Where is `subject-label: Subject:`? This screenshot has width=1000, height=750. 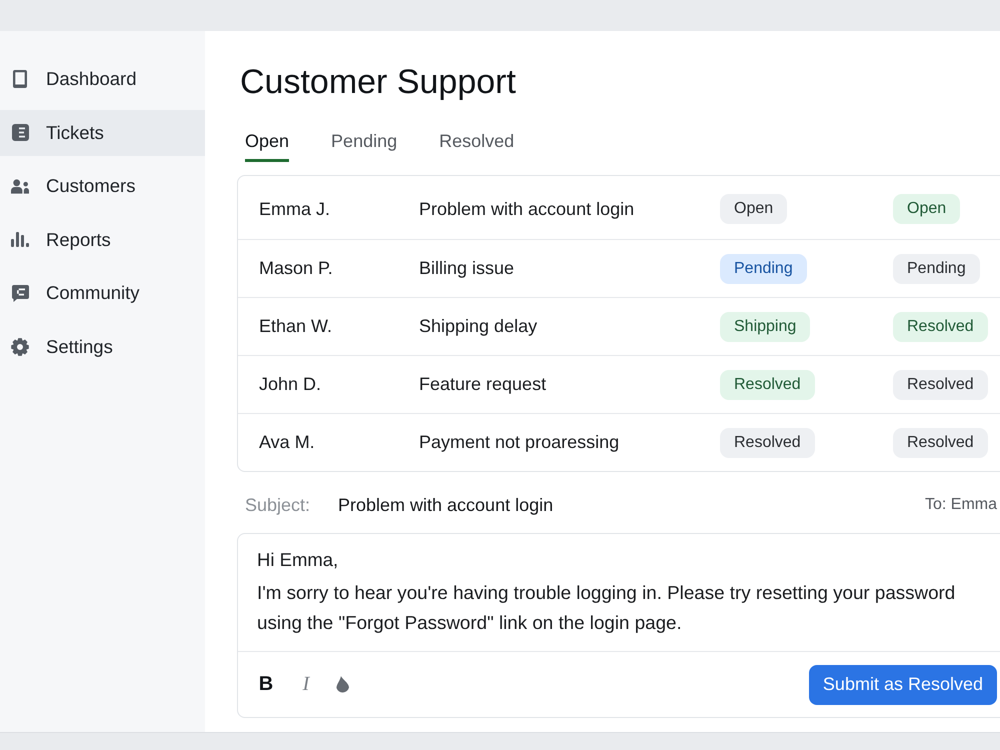 subject-label: Subject: is located at coordinates (278, 505).